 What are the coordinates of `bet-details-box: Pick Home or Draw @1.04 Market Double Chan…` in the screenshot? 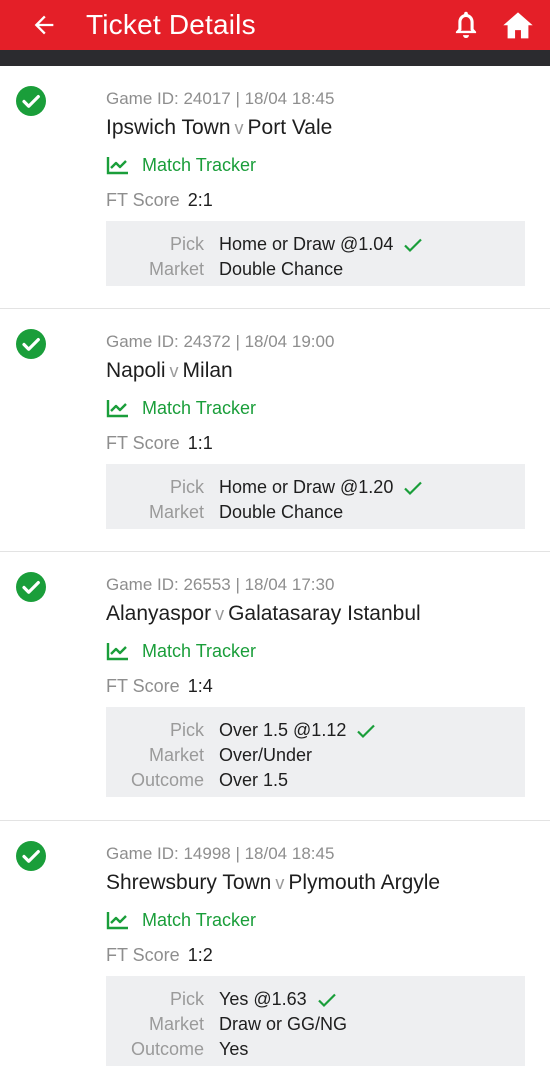 It's located at (315, 253).